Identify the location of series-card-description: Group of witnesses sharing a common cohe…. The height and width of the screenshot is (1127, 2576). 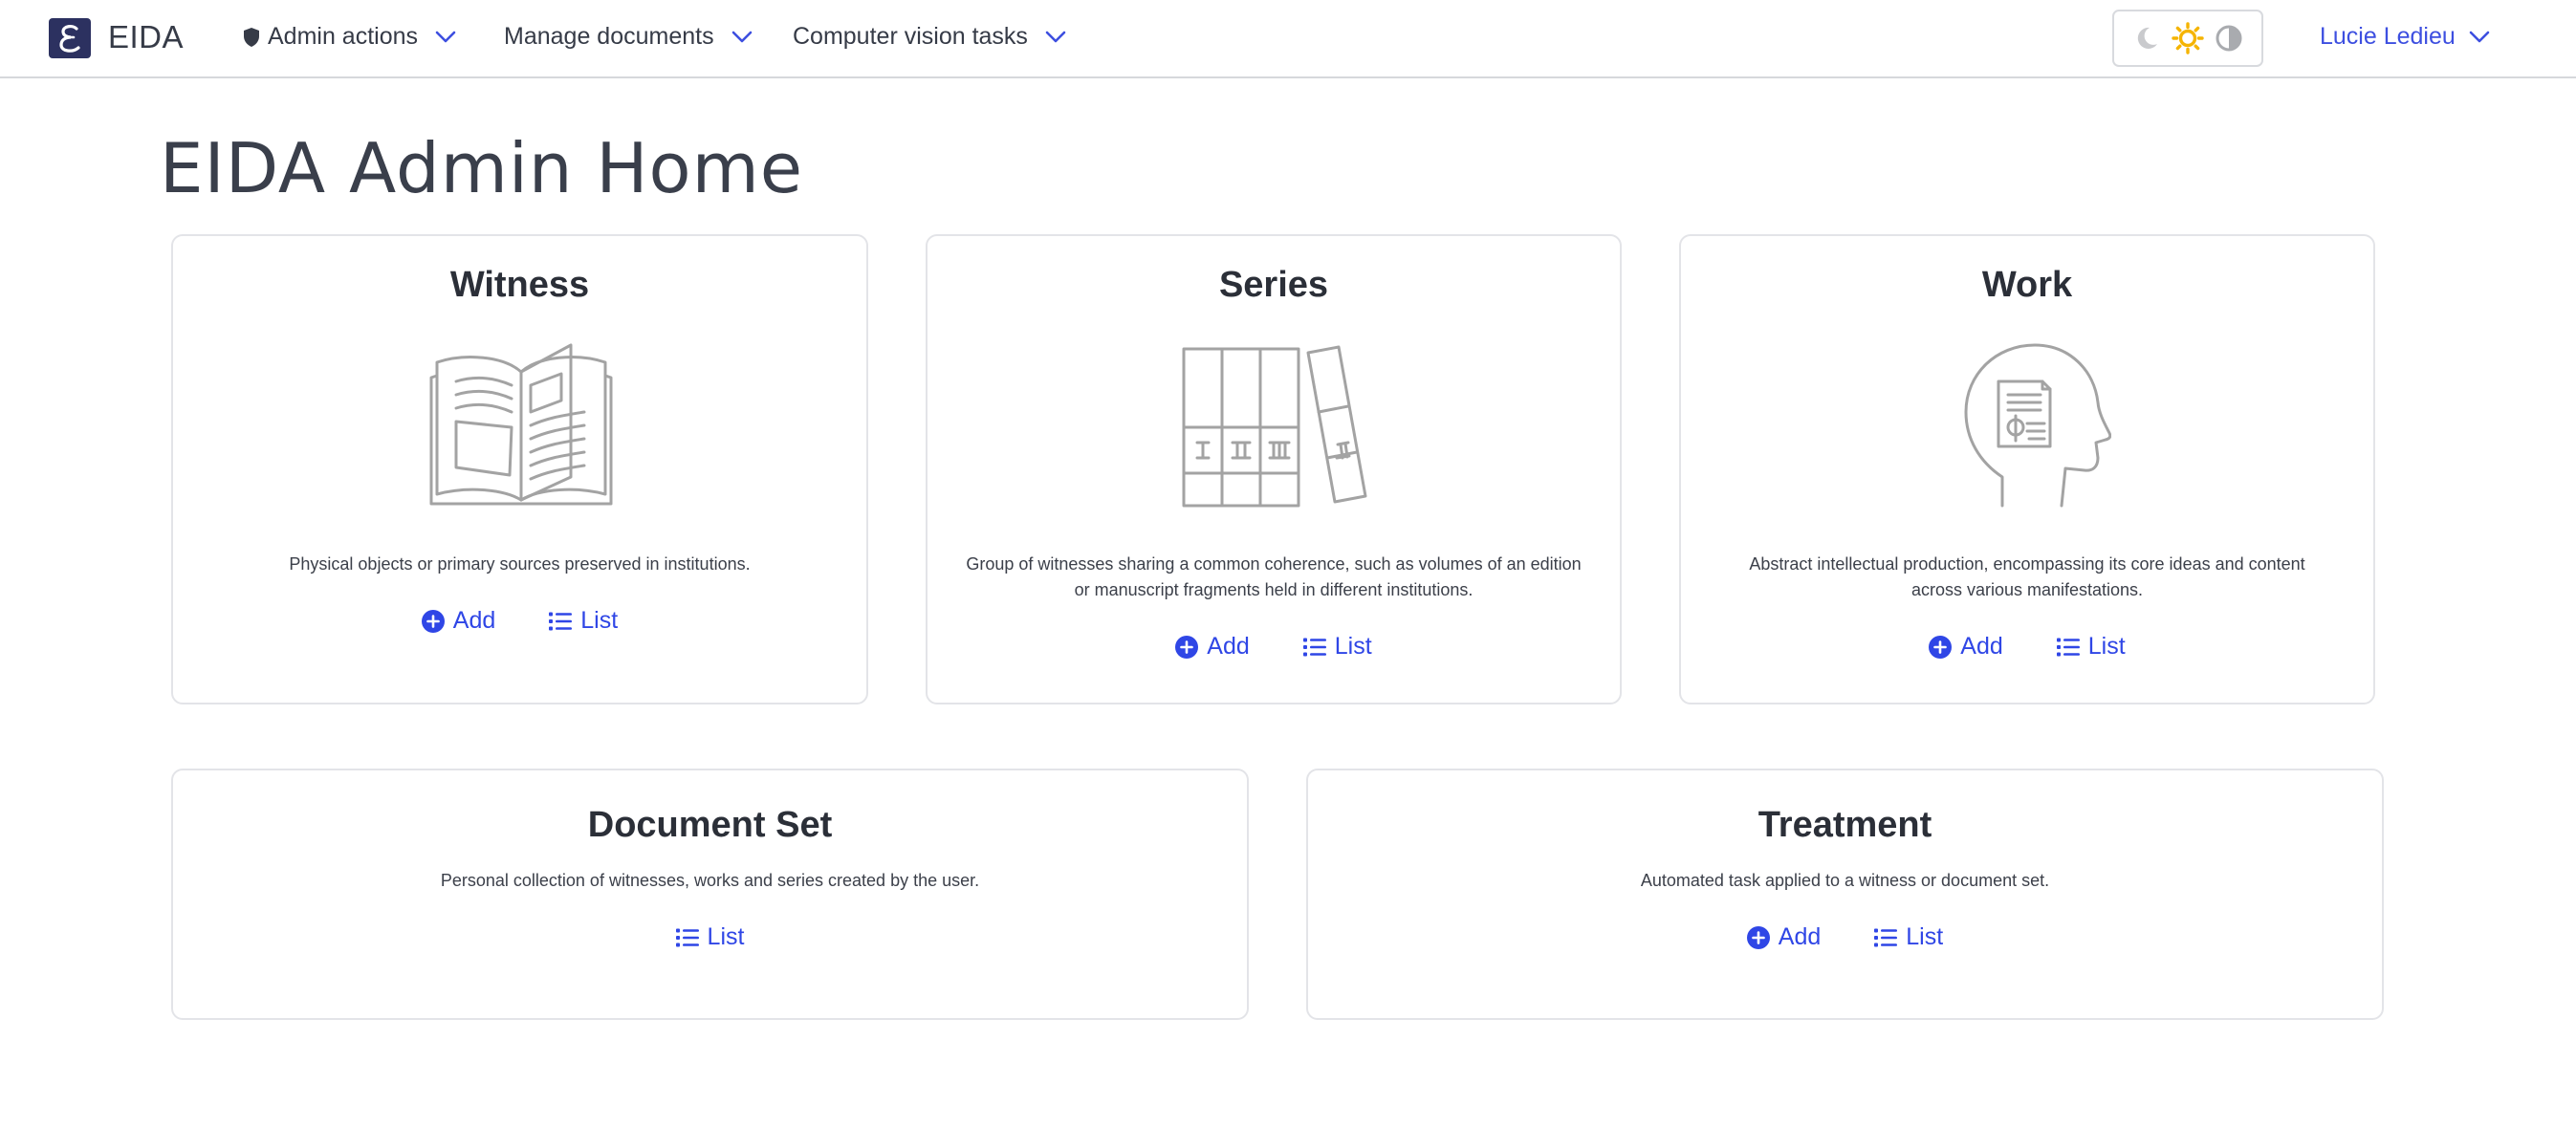
(1274, 577).